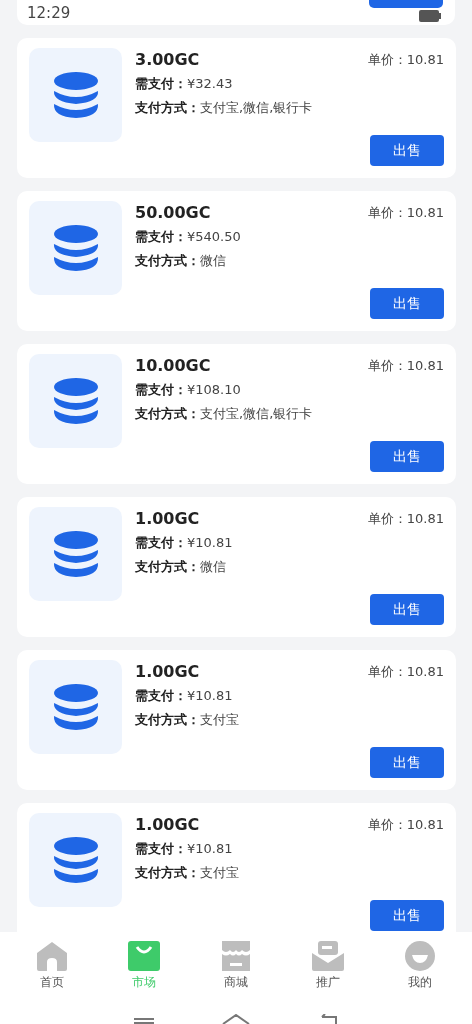  What do you see at coordinates (144, 1020) in the screenshot?
I see `menu-icon` at bounding box center [144, 1020].